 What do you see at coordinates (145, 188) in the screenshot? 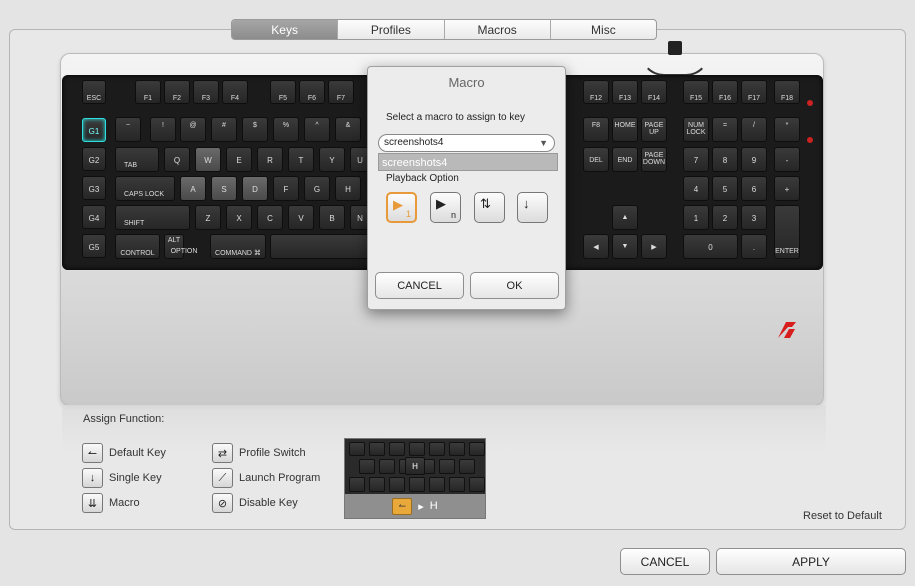
I see `key-caps-lock: CAPS LOCK` at bounding box center [145, 188].